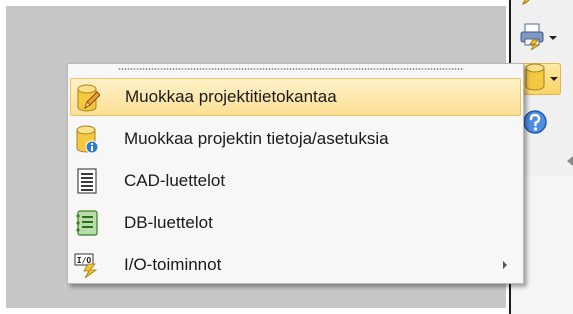  What do you see at coordinates (505, 265) in the screenshot?
I see `submenu-arrow-icon` at bounding box center [505, 265].